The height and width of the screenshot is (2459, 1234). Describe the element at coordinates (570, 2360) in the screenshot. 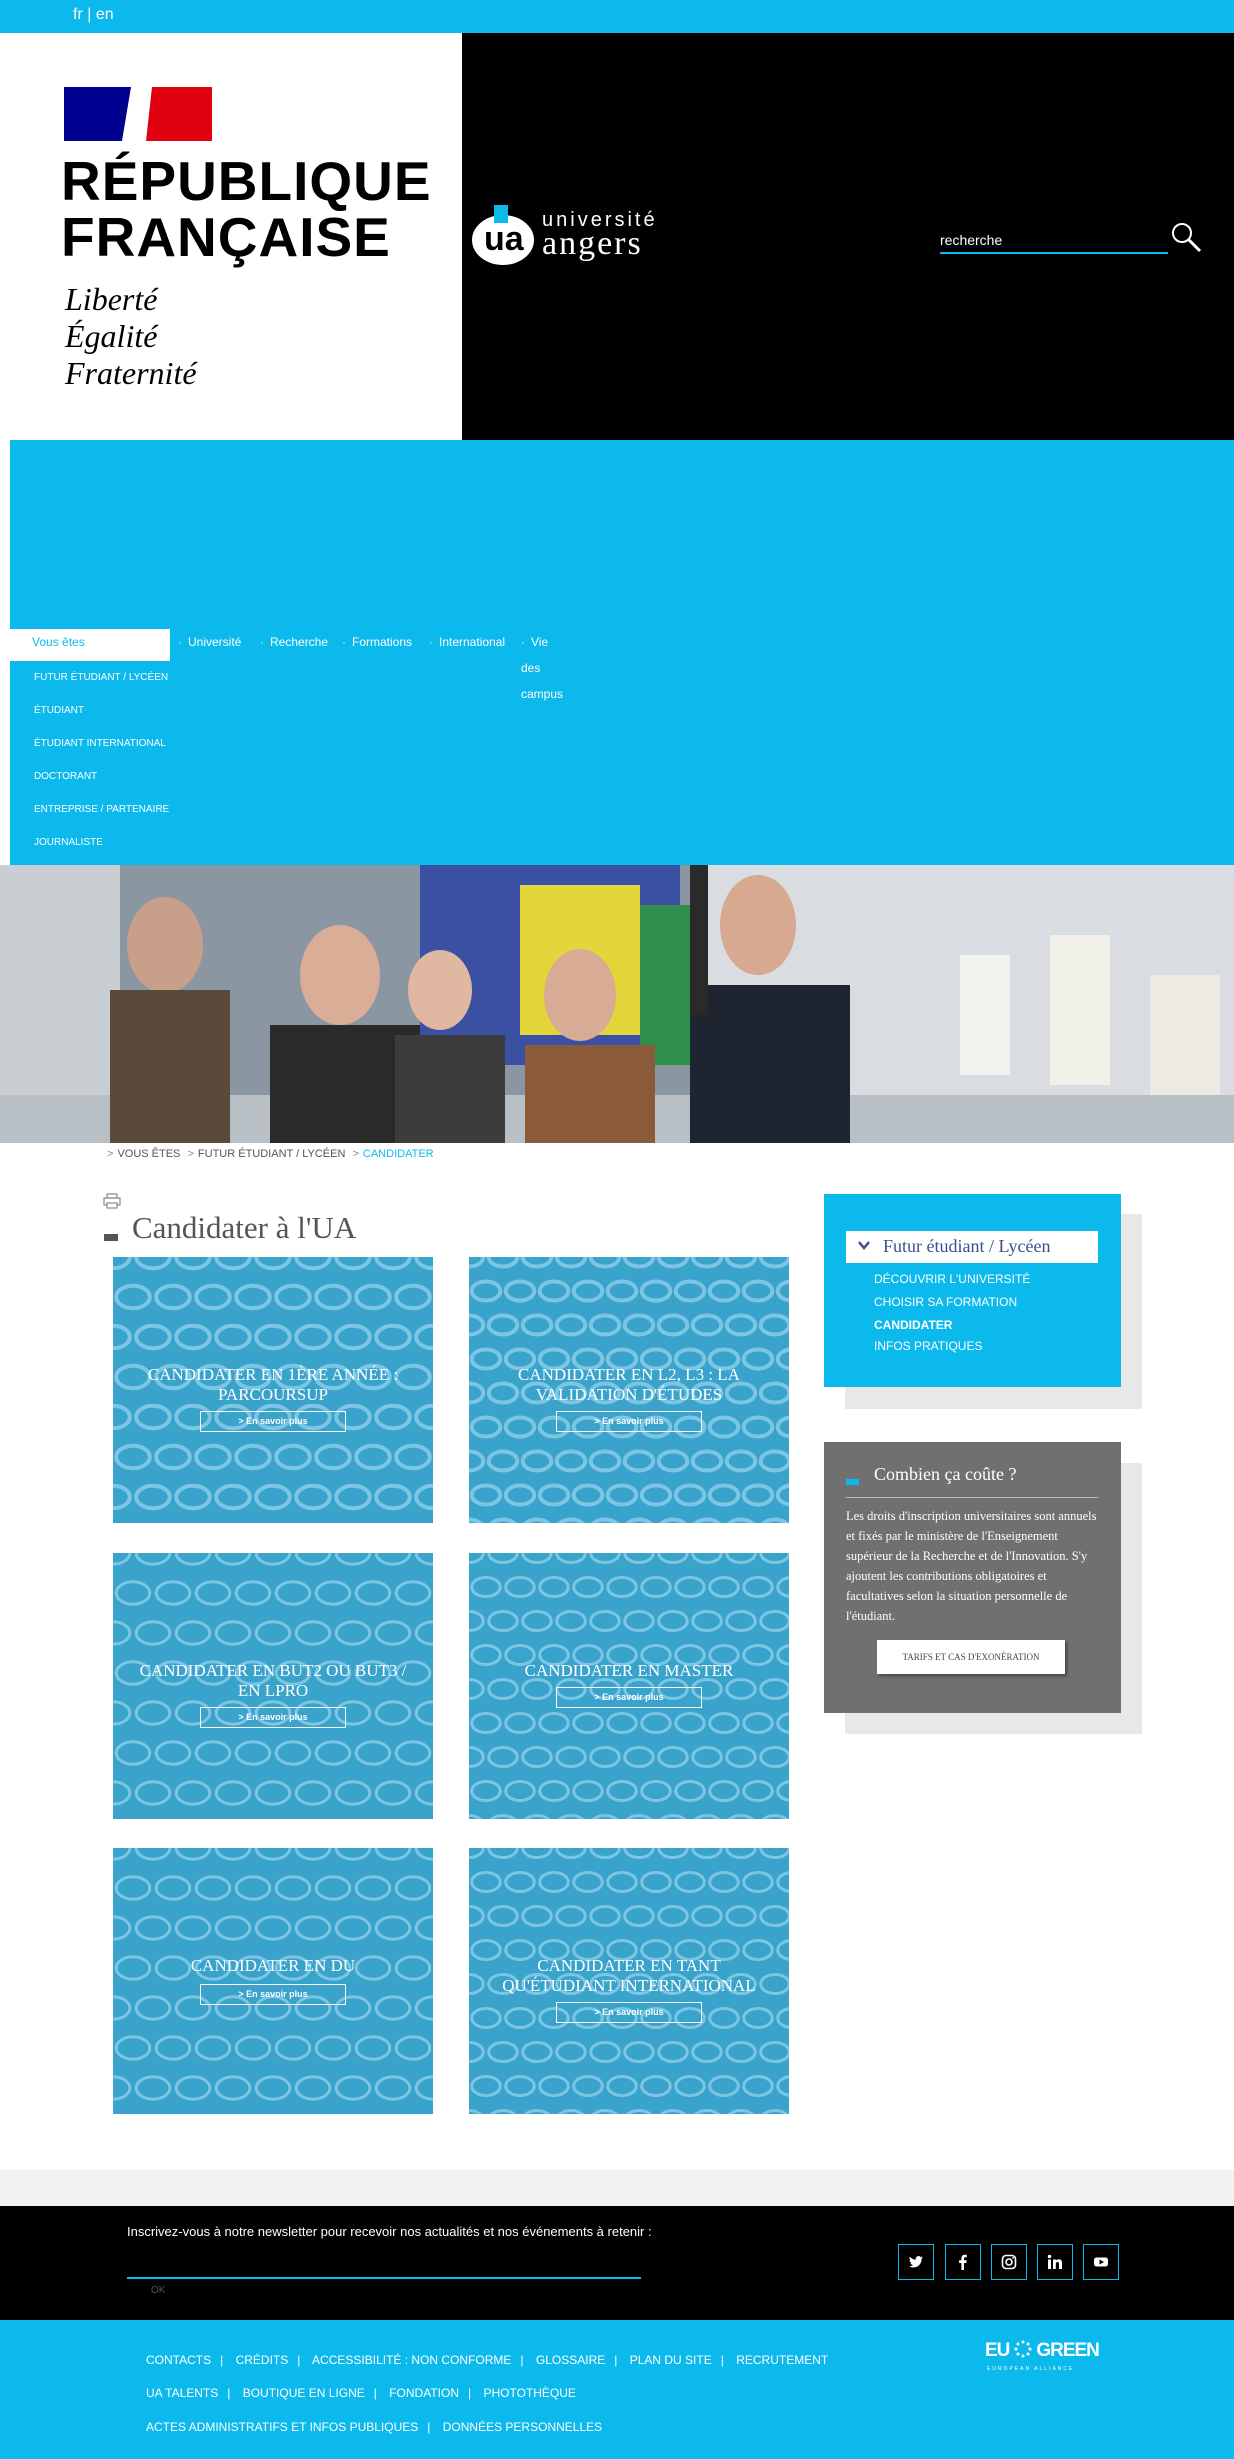

I see `footer-link-glossaire: Glossaire` at that location.